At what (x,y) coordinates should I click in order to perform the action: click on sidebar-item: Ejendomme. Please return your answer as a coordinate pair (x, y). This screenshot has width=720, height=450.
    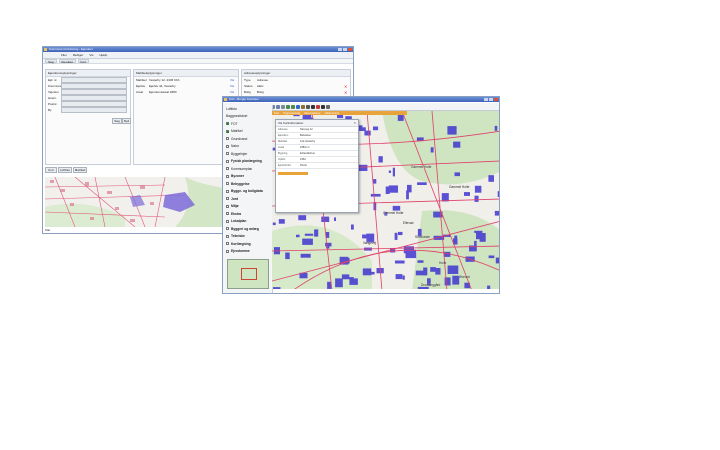
    Looking at the image, I should click on (247, 252).